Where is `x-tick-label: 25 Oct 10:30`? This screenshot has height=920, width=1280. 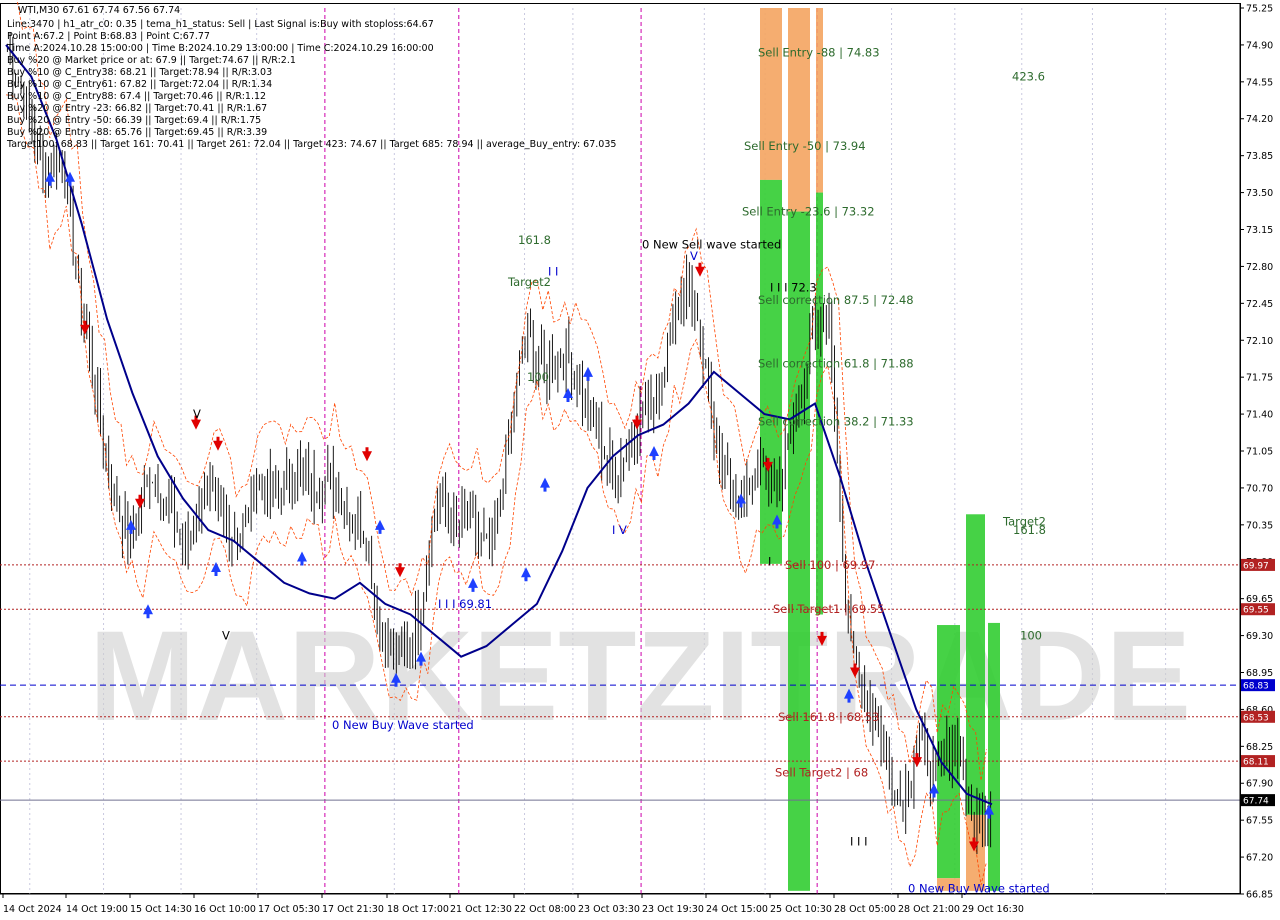
x-tick-label: 25 Oct 10:30 is located at coordinates (801, 909).